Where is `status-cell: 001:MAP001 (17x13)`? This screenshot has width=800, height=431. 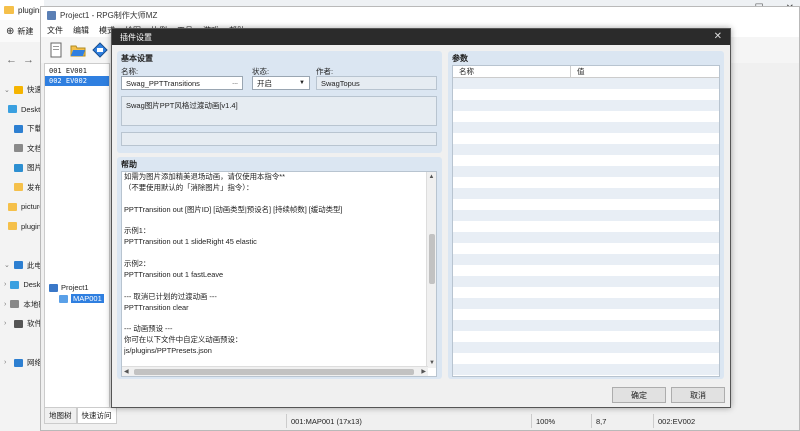 status-cell: 001:MAP001 (17x13) is located at coordinates (408, 421).